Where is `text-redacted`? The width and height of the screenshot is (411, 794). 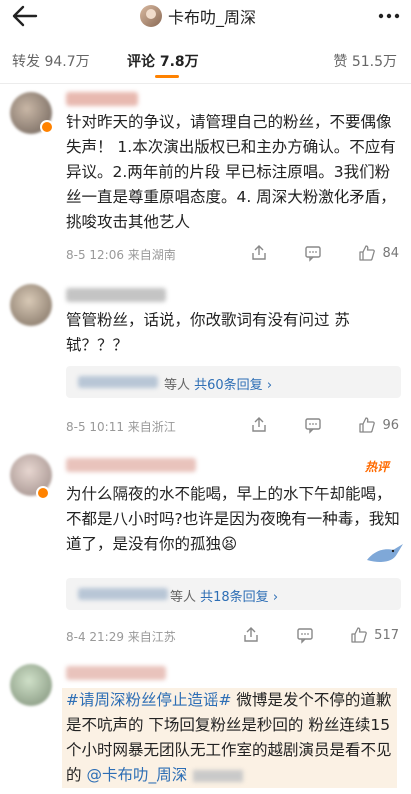
text-redacted is located at coordinates (218, 775).